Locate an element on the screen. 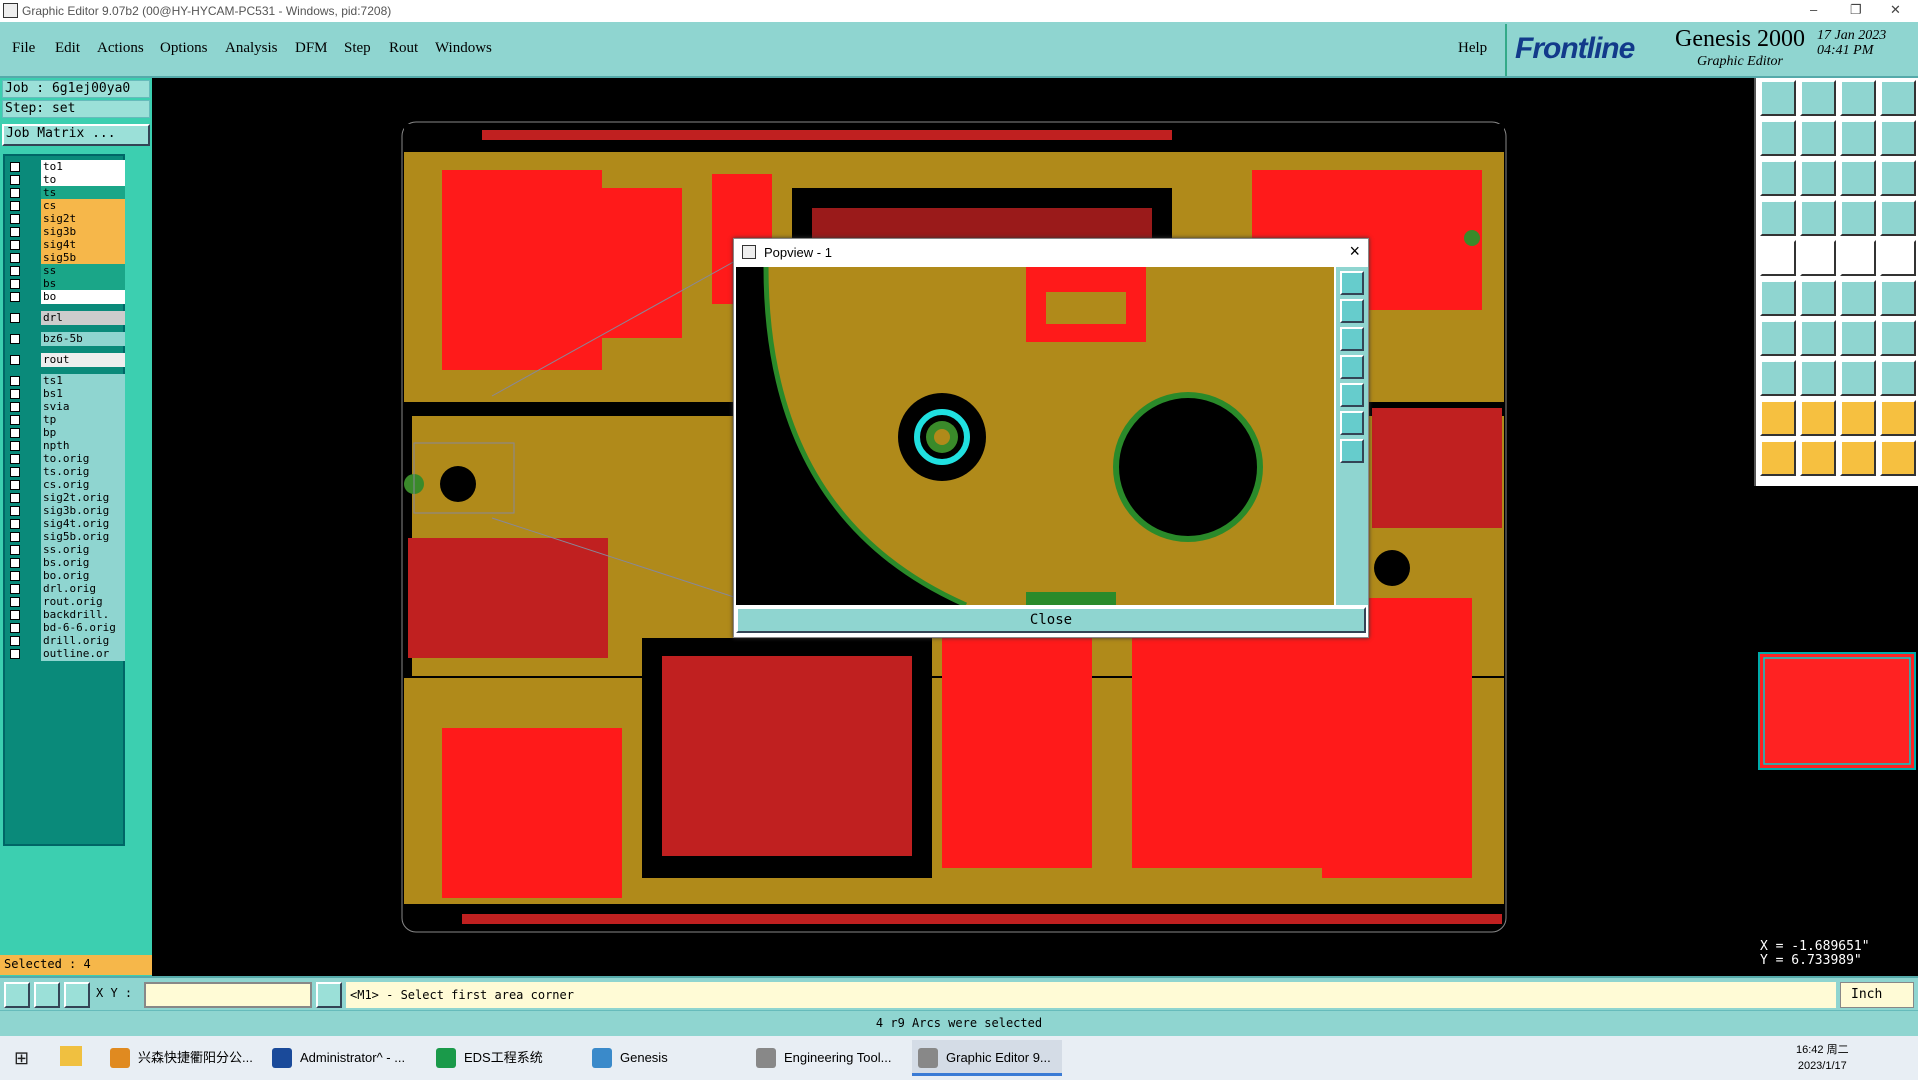  layer-row: sig2t is located at coordinates (67, 219).